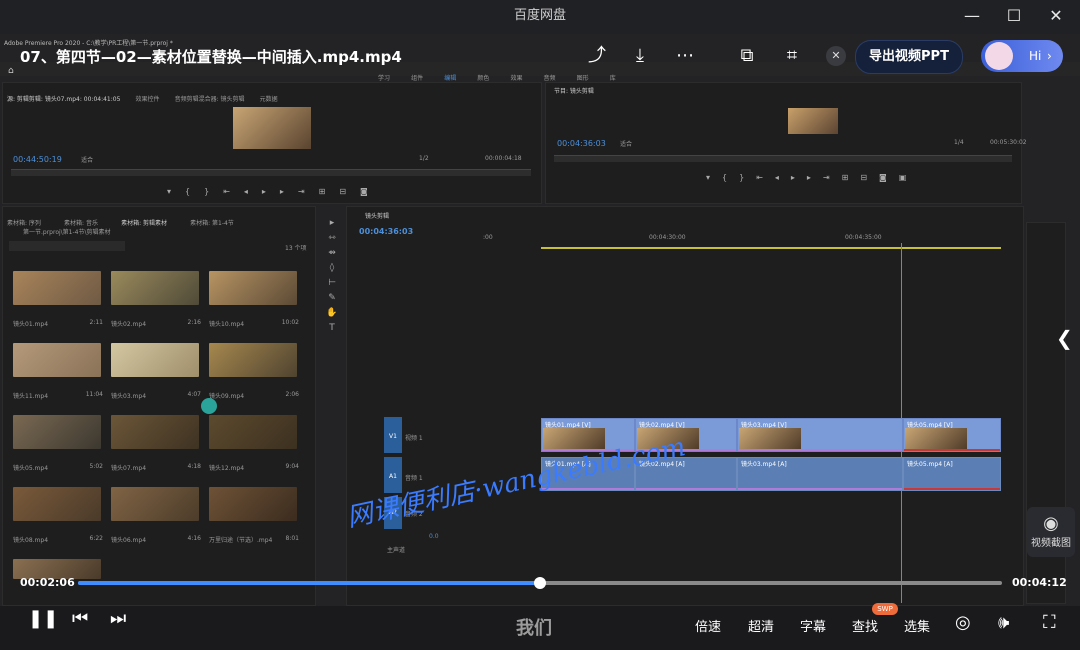  Describe the element at coordinates (1051, 532) in the screenshot. I see `screenshot-button: ◉ 视频截图` at that location.